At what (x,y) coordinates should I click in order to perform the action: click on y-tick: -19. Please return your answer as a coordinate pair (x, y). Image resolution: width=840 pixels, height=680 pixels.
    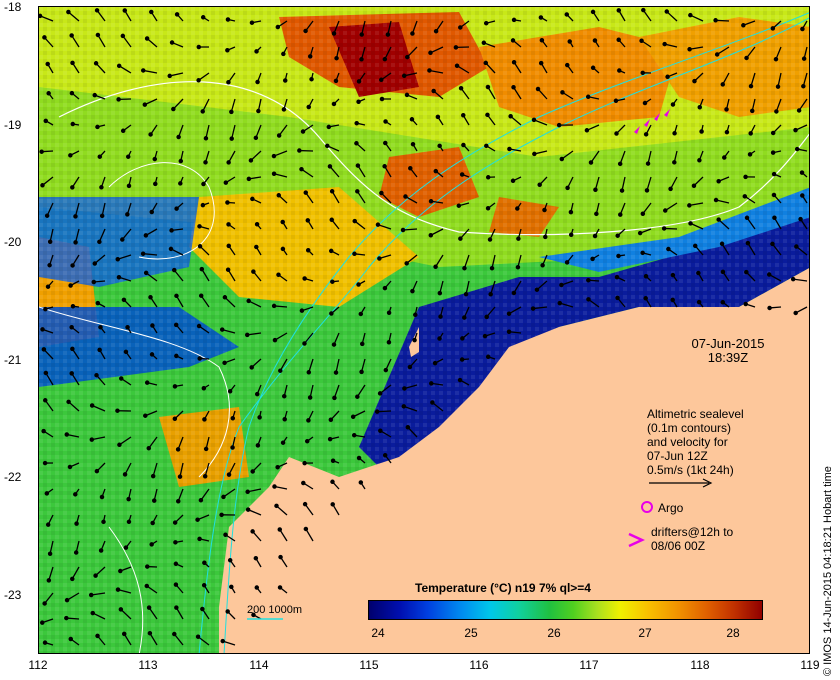
    Looking at the image, I should click on (13, 125).